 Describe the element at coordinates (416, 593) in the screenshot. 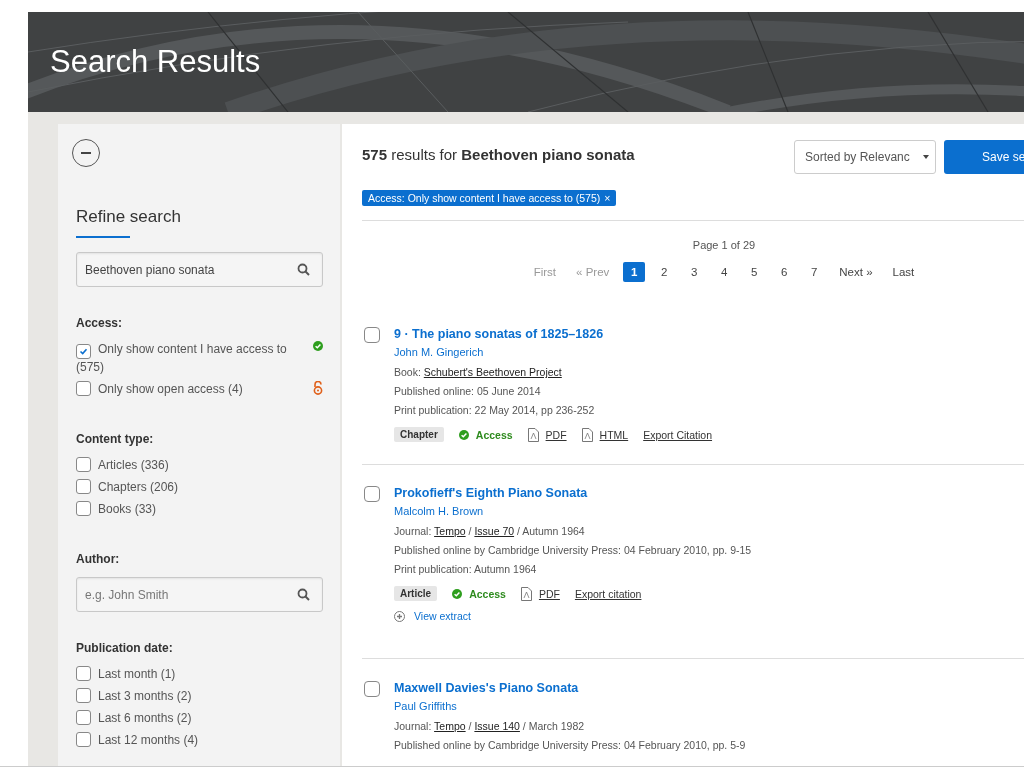

I see `content-type-tag: Article` at that location.